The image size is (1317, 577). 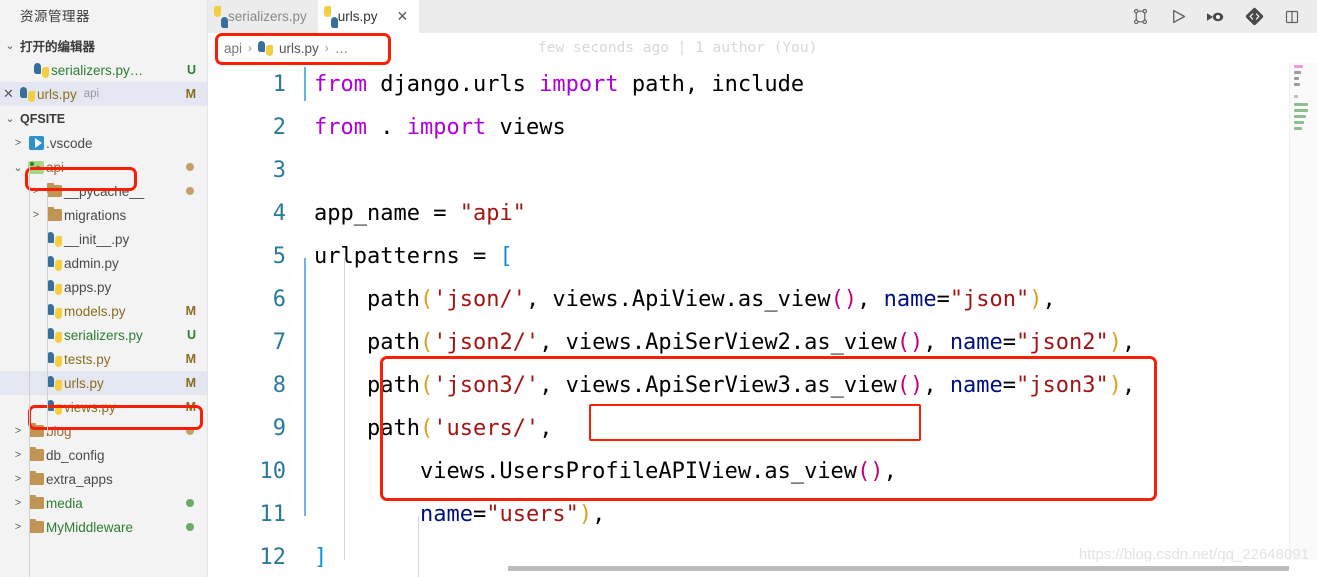 I want to click on code-line: 10 views.UsersProfileAPIView.as_view(),, so click(x=762, y=471).